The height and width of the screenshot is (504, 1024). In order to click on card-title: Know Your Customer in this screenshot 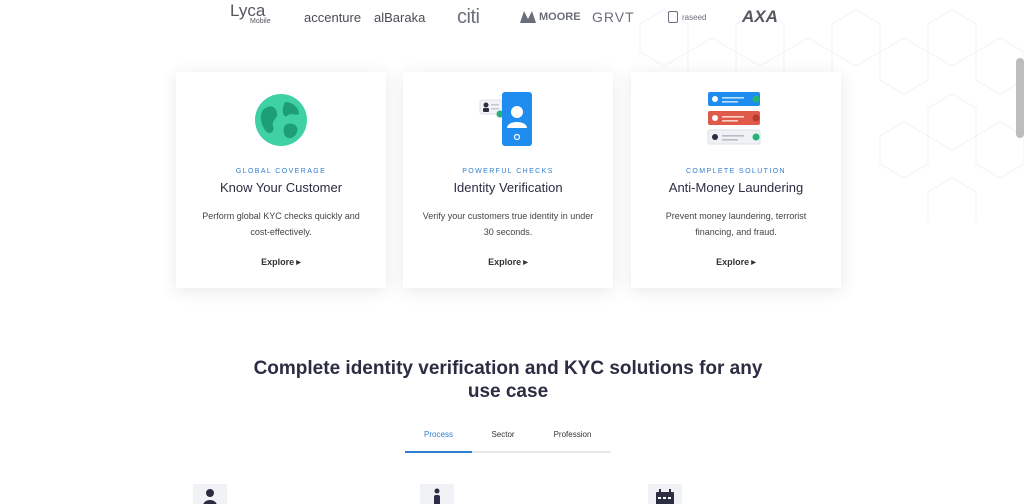, I will do `click(281, 187)`.